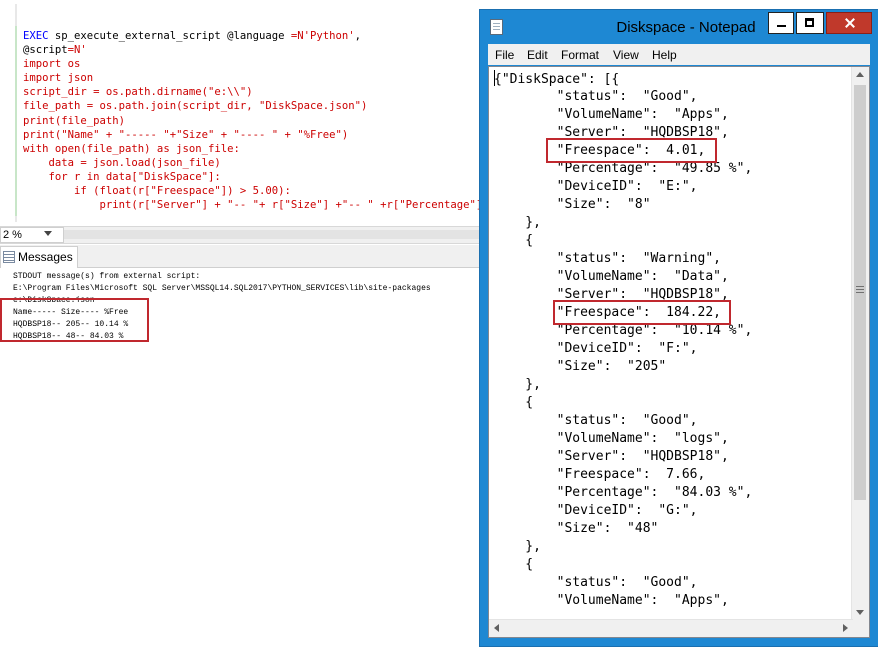  I want to click on code-token: import json, so click(58, 78).